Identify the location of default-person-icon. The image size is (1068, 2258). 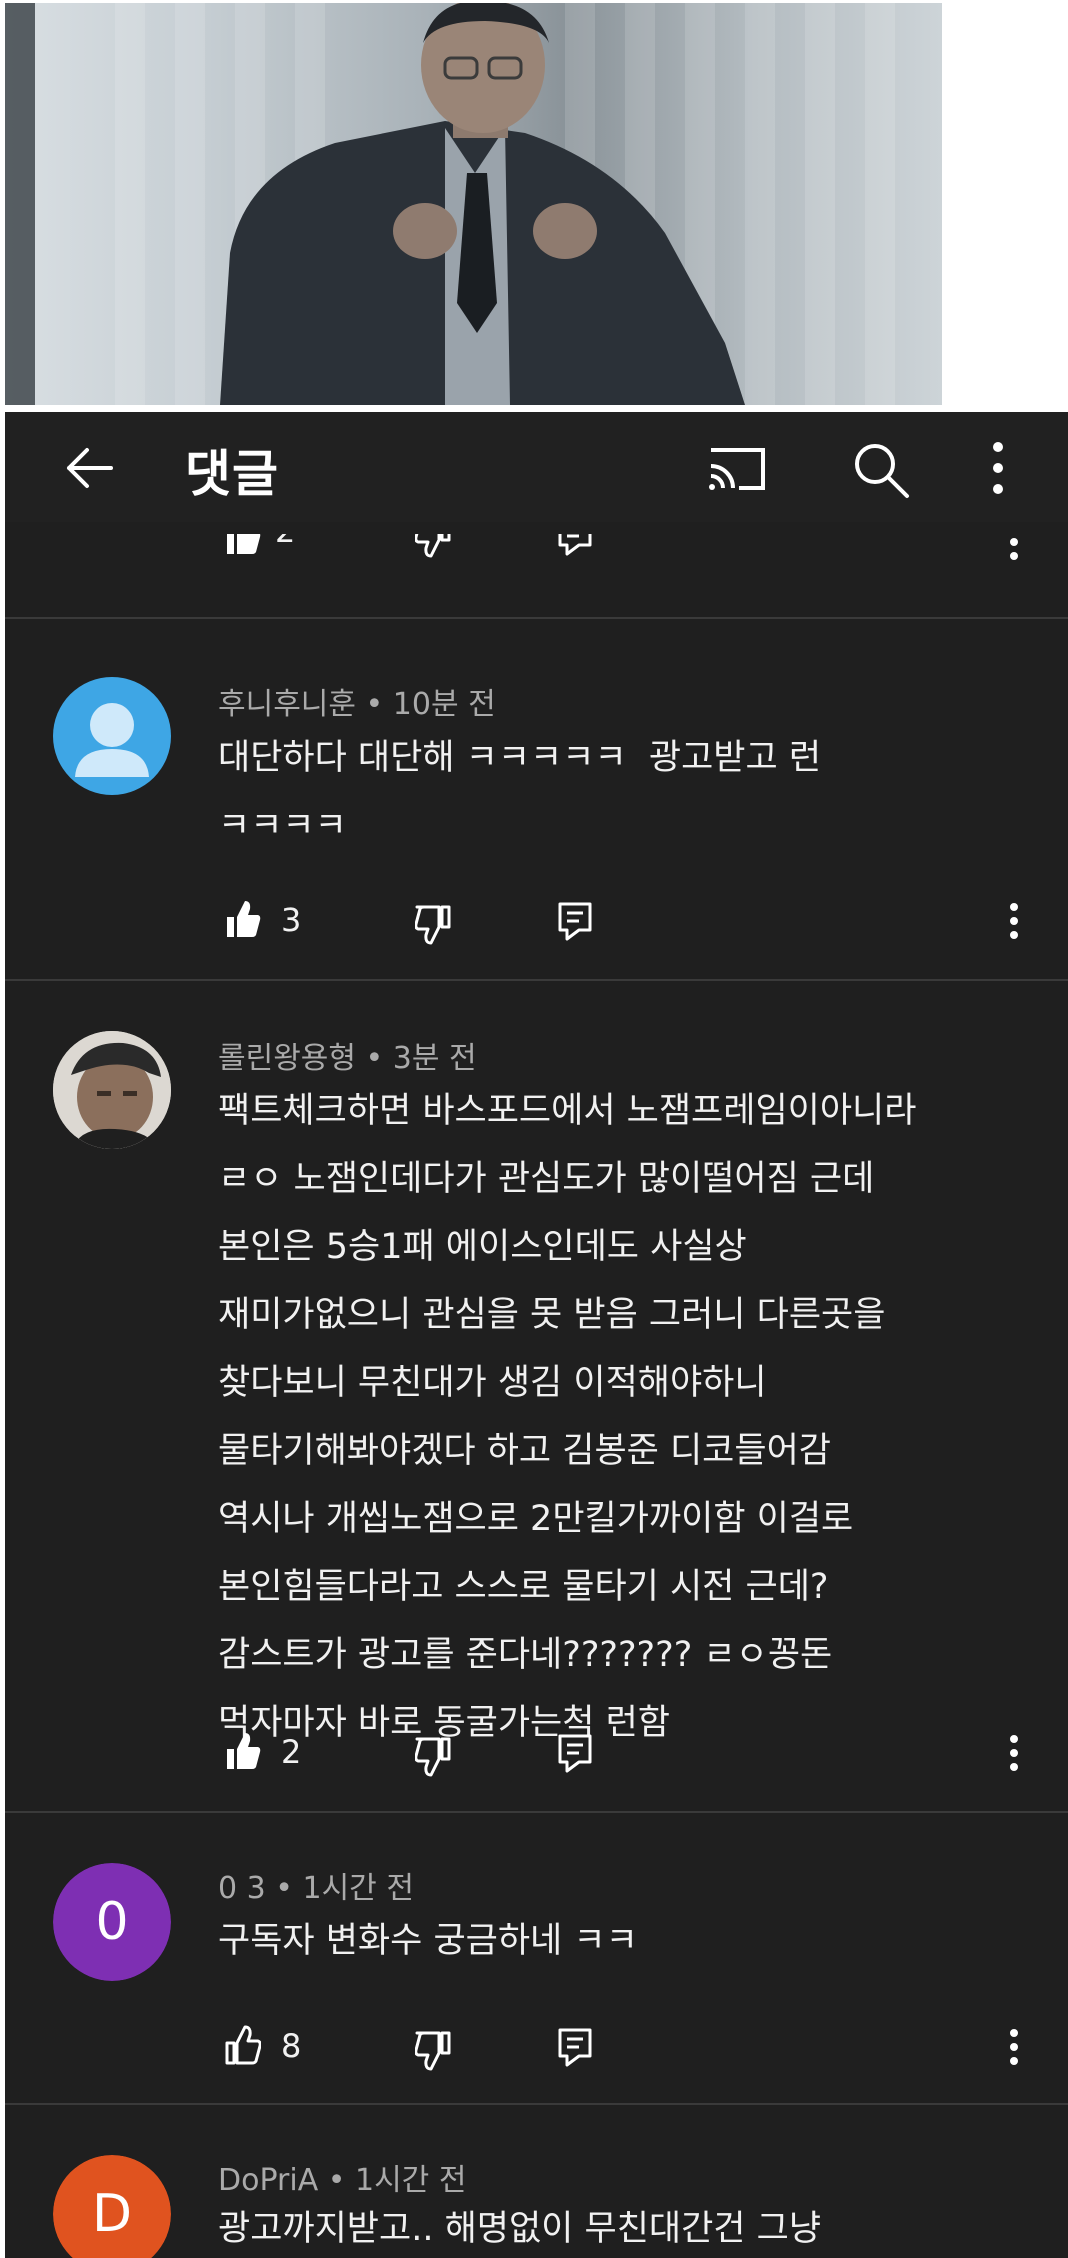
(112, 740).